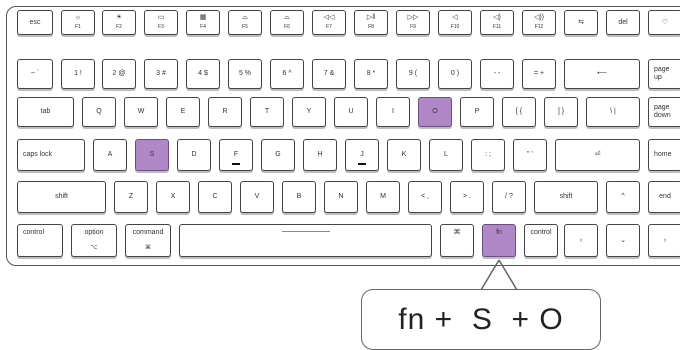  Describe the element at coordinates (490, 275) in the screenshot. I see `callout-pointer-left-edge` at that location.